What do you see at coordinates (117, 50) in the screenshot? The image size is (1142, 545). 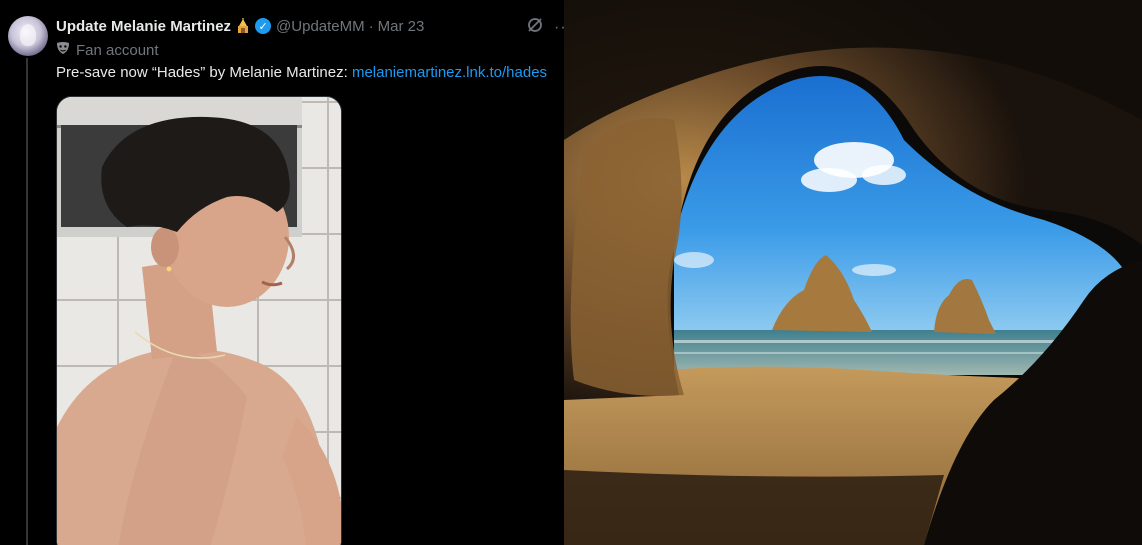 I see `account-label: Fan account` at bounding box center [117, 50].